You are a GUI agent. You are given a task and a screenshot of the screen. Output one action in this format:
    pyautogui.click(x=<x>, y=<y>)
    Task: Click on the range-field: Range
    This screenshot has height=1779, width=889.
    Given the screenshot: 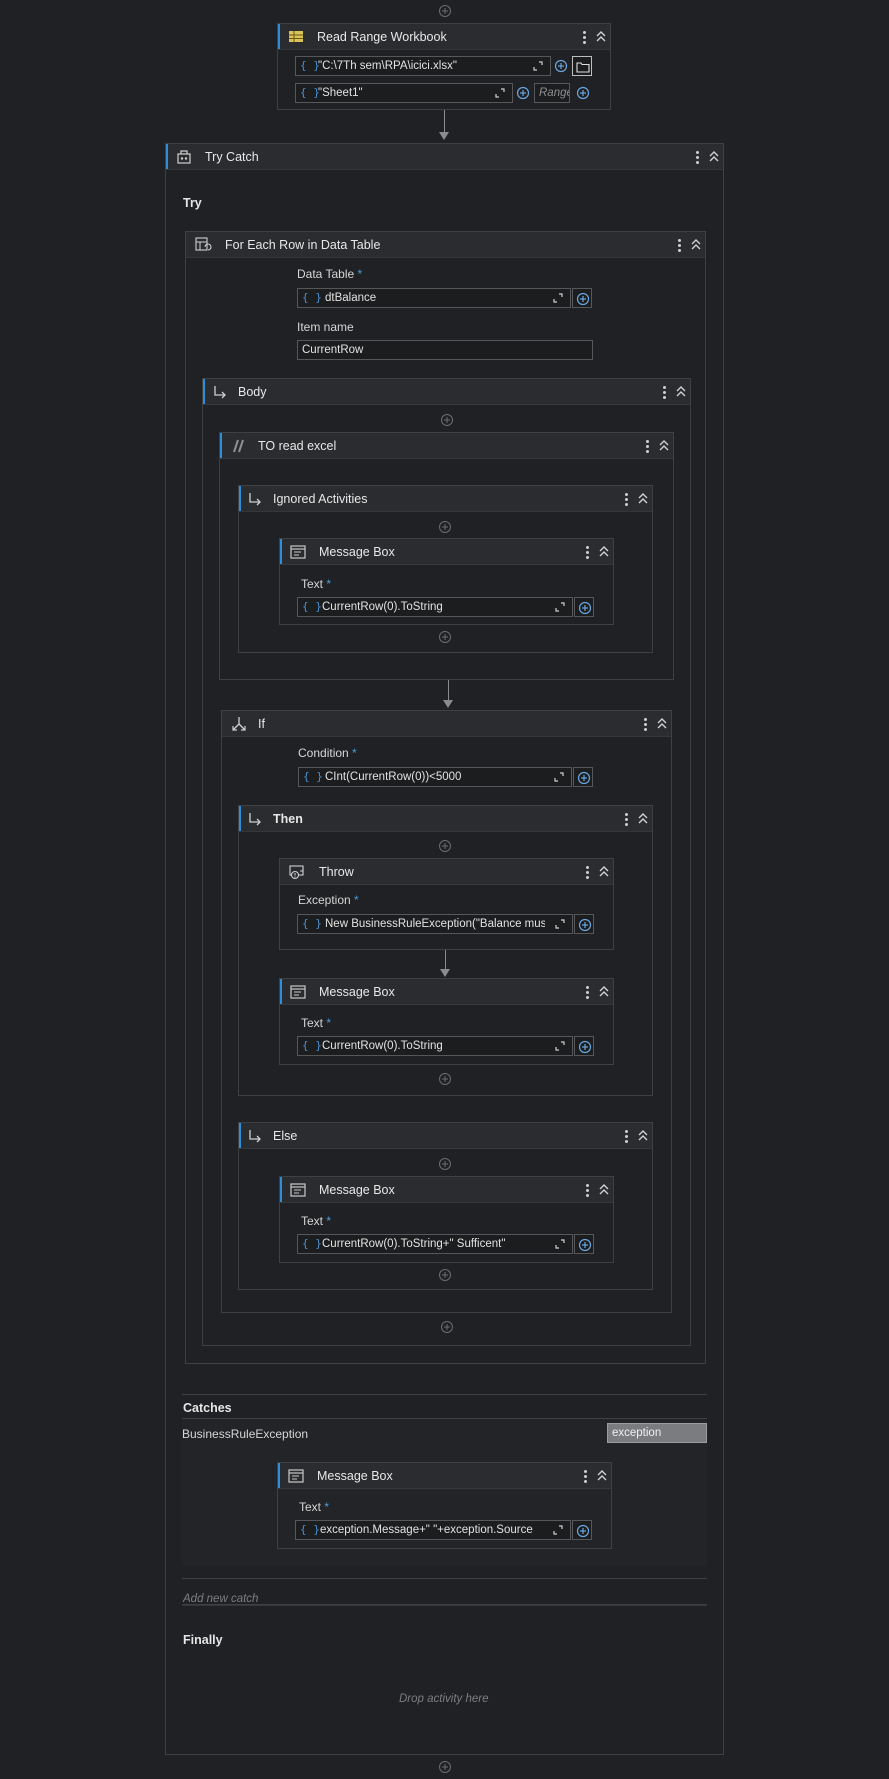 What is the action you would take?
    pyautogui.click(x=552, y=93)
    